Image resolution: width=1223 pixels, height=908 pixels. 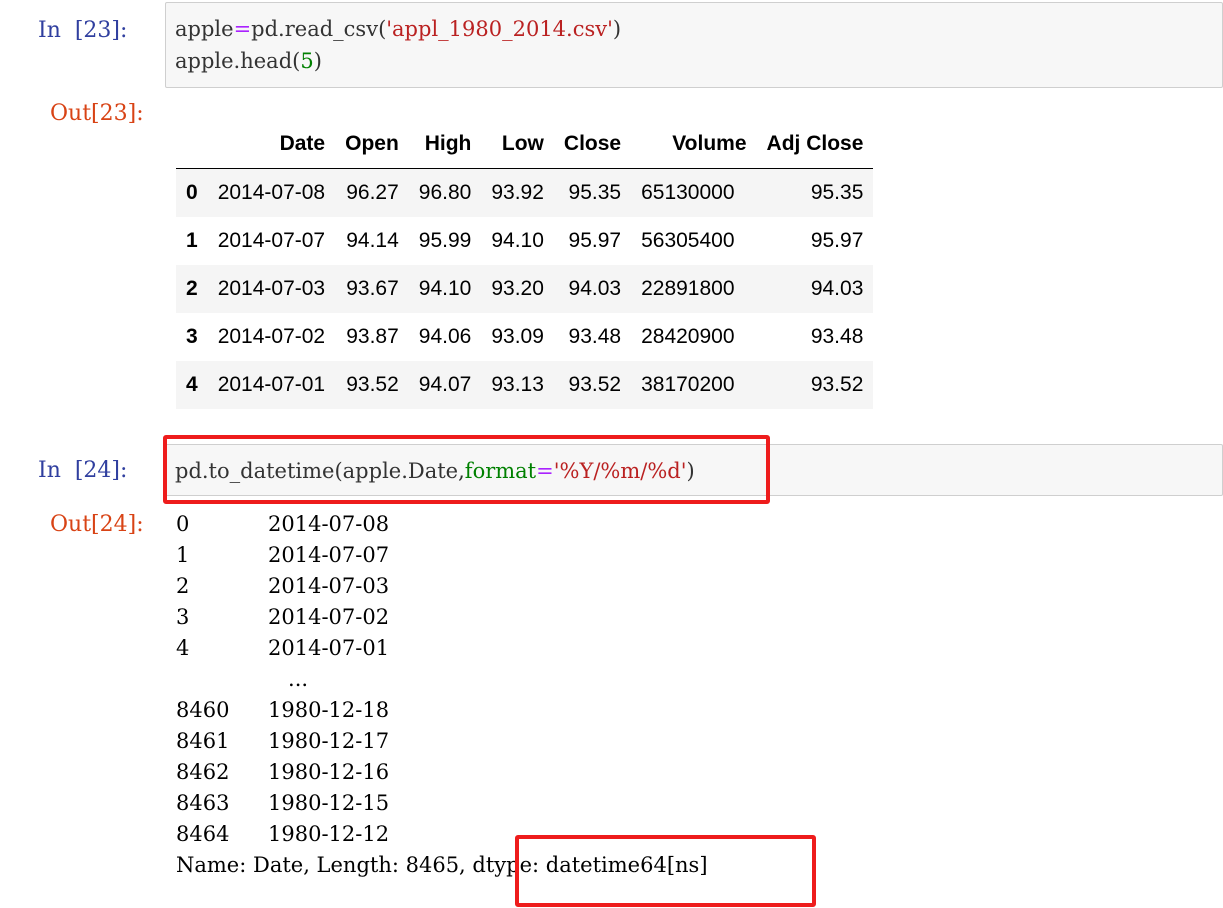 I want to click on code-line-read-csv: apple=pd.read_csv('appl_1980_2014.csv'), so click(x=398, y=29).